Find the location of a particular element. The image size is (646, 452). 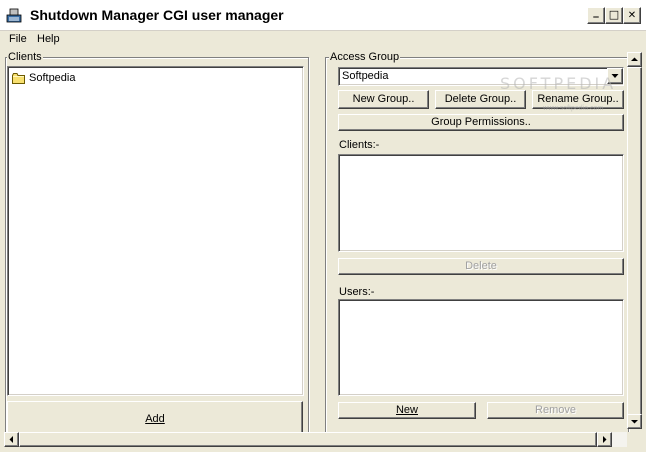

scroll-up-button is located at coordinates (634, 59).